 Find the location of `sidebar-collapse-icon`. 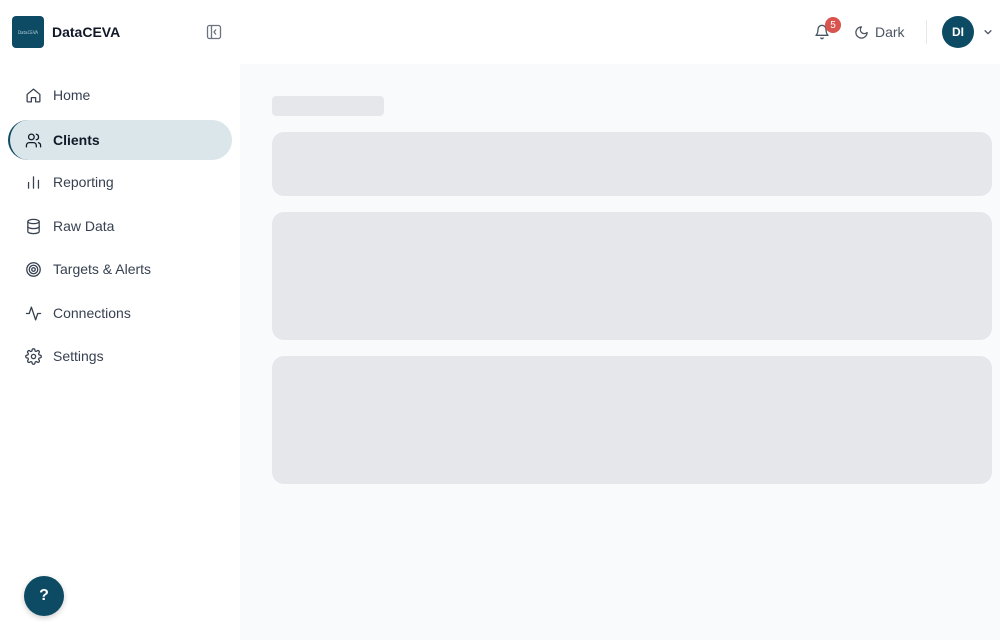

sidebar-collapse-icon is located at coordinates (214, 32).